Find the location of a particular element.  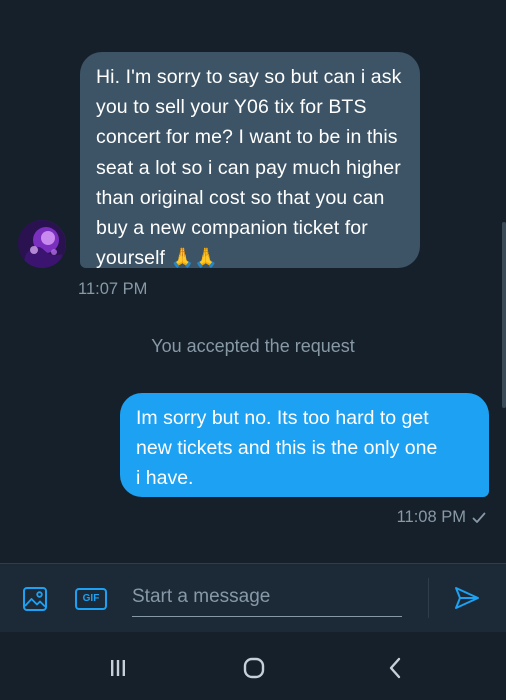

request-accepted-notice: You accepted the request is located at coordinates (253, 346).